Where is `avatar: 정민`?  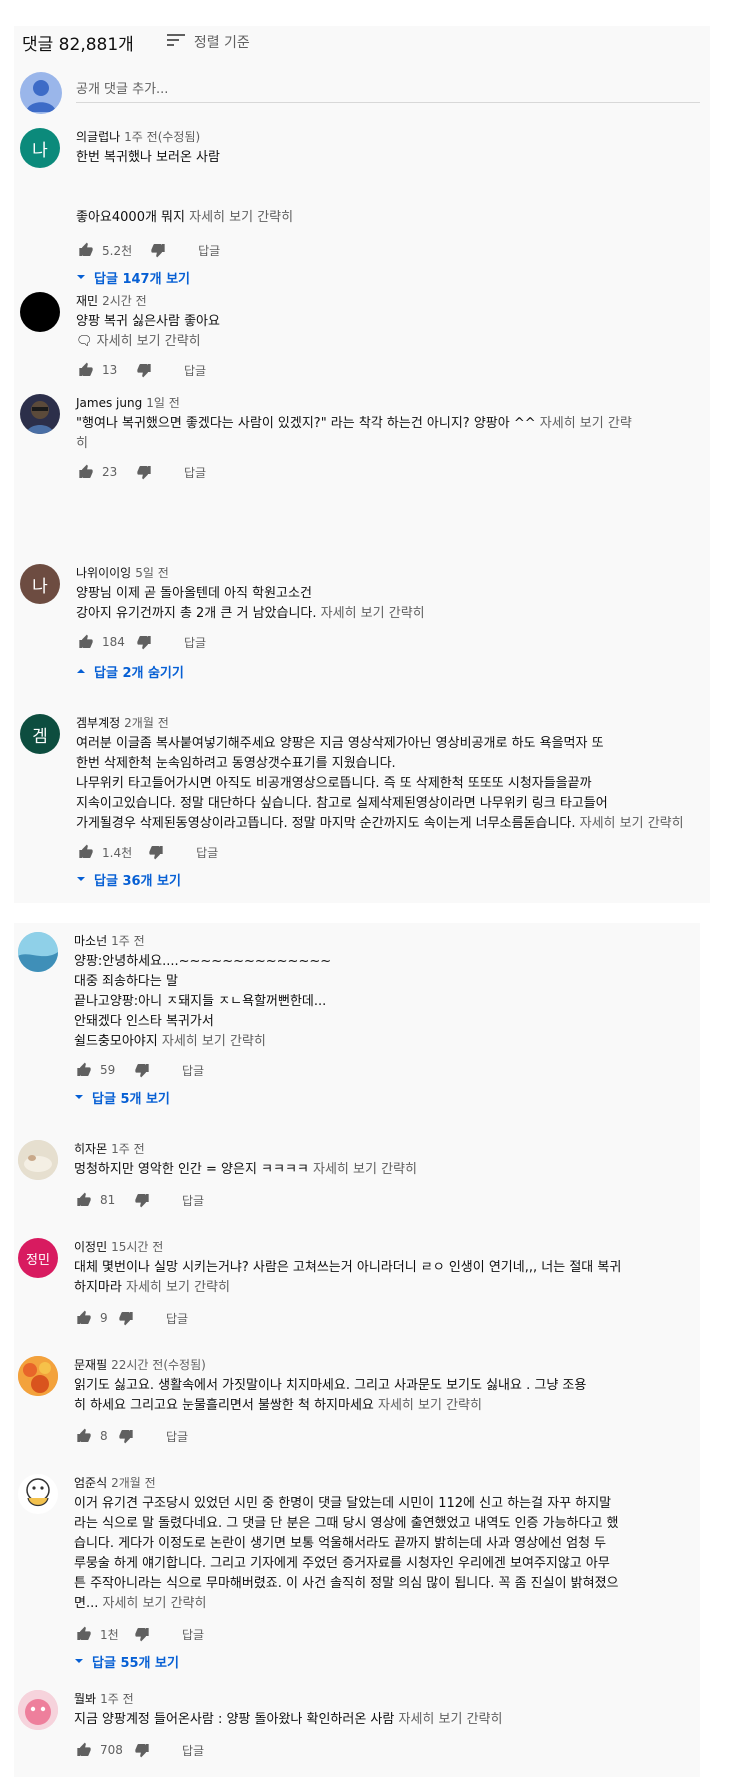 avatar: 정민 is located at coordinates (38, 1258).